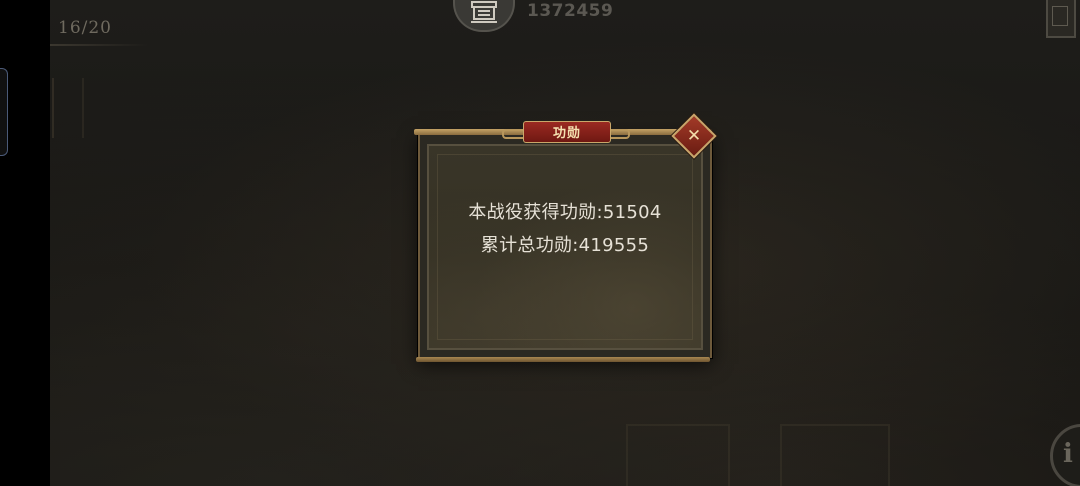  I want to click on total-merit-text: 累计总功勋:419555, so click(565, 245).